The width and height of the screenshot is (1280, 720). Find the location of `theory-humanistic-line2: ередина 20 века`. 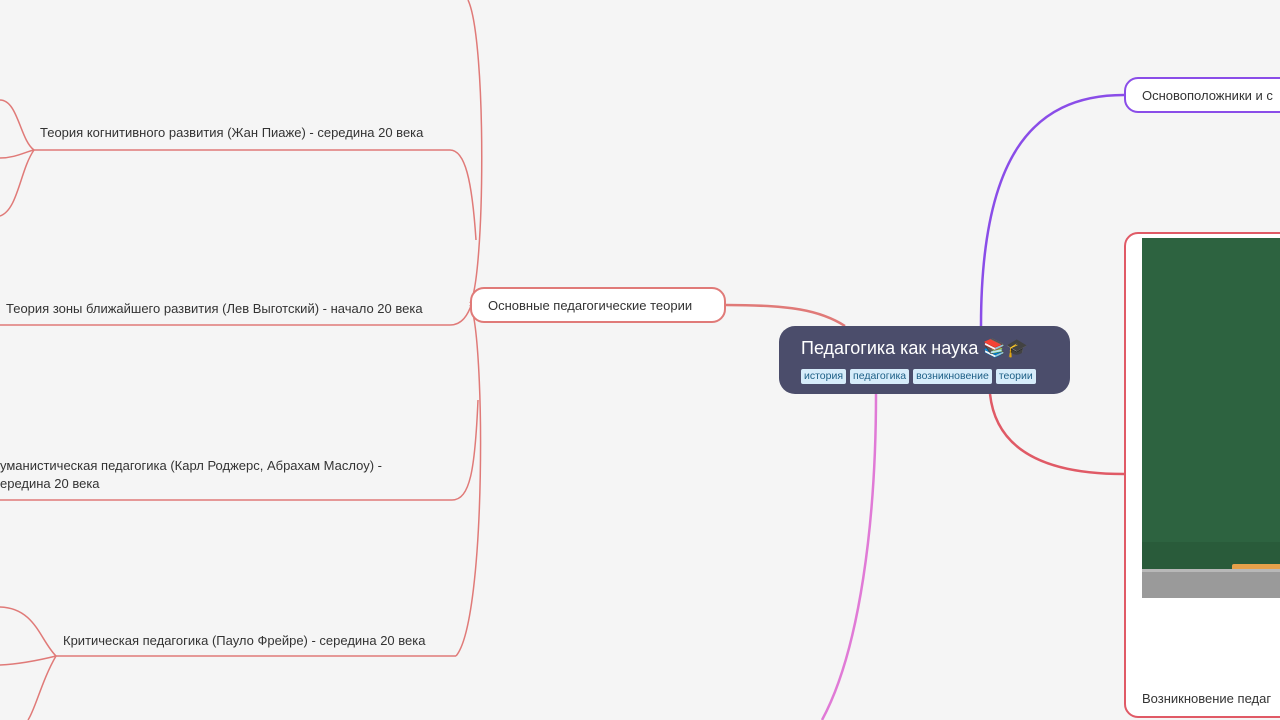

theory-humanistic-line2: ередина 20 века is located at coordinates (50, 484).